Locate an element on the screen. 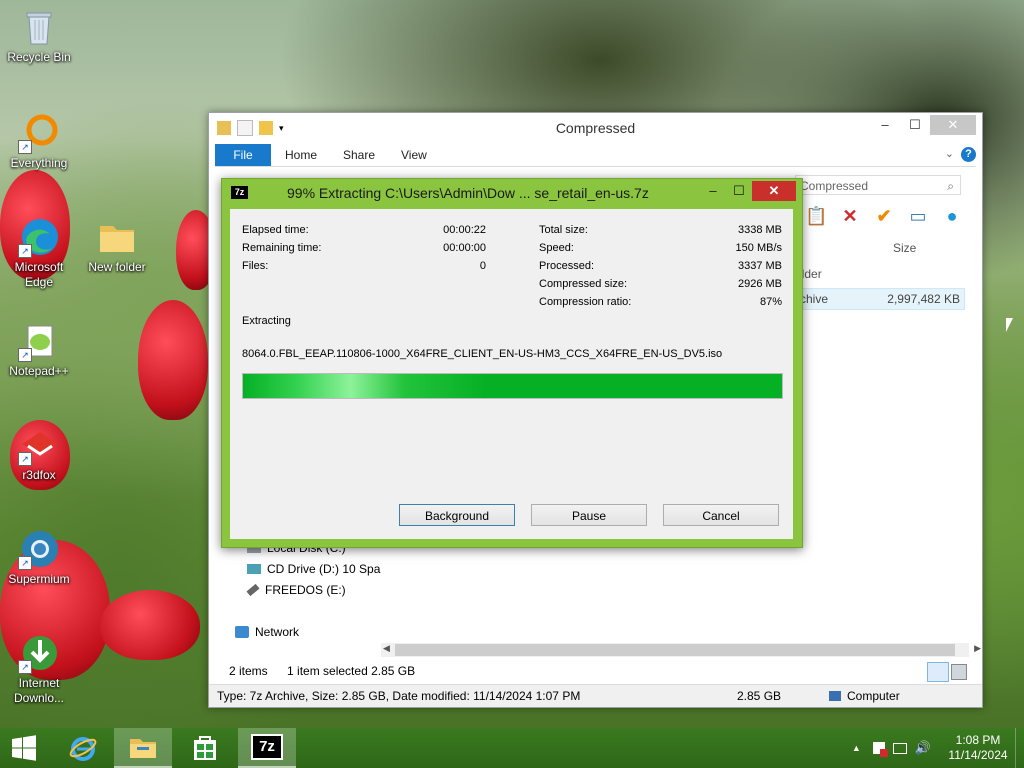  background-button: Background is located at coordinates (457, 515).